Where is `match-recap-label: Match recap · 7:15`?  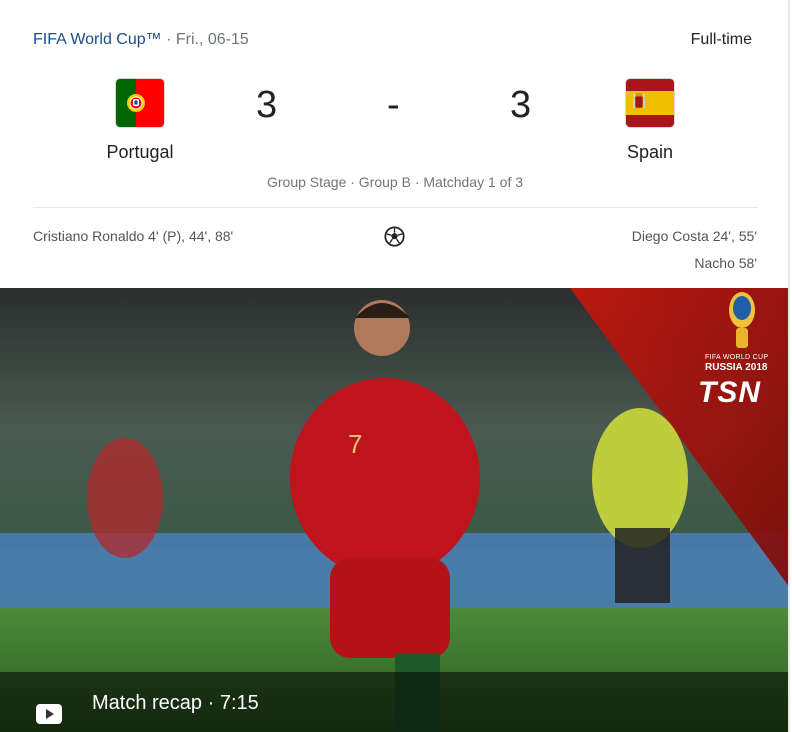
match-recap-label: Match recap · 7:15 is located at coordinates (175, 703).